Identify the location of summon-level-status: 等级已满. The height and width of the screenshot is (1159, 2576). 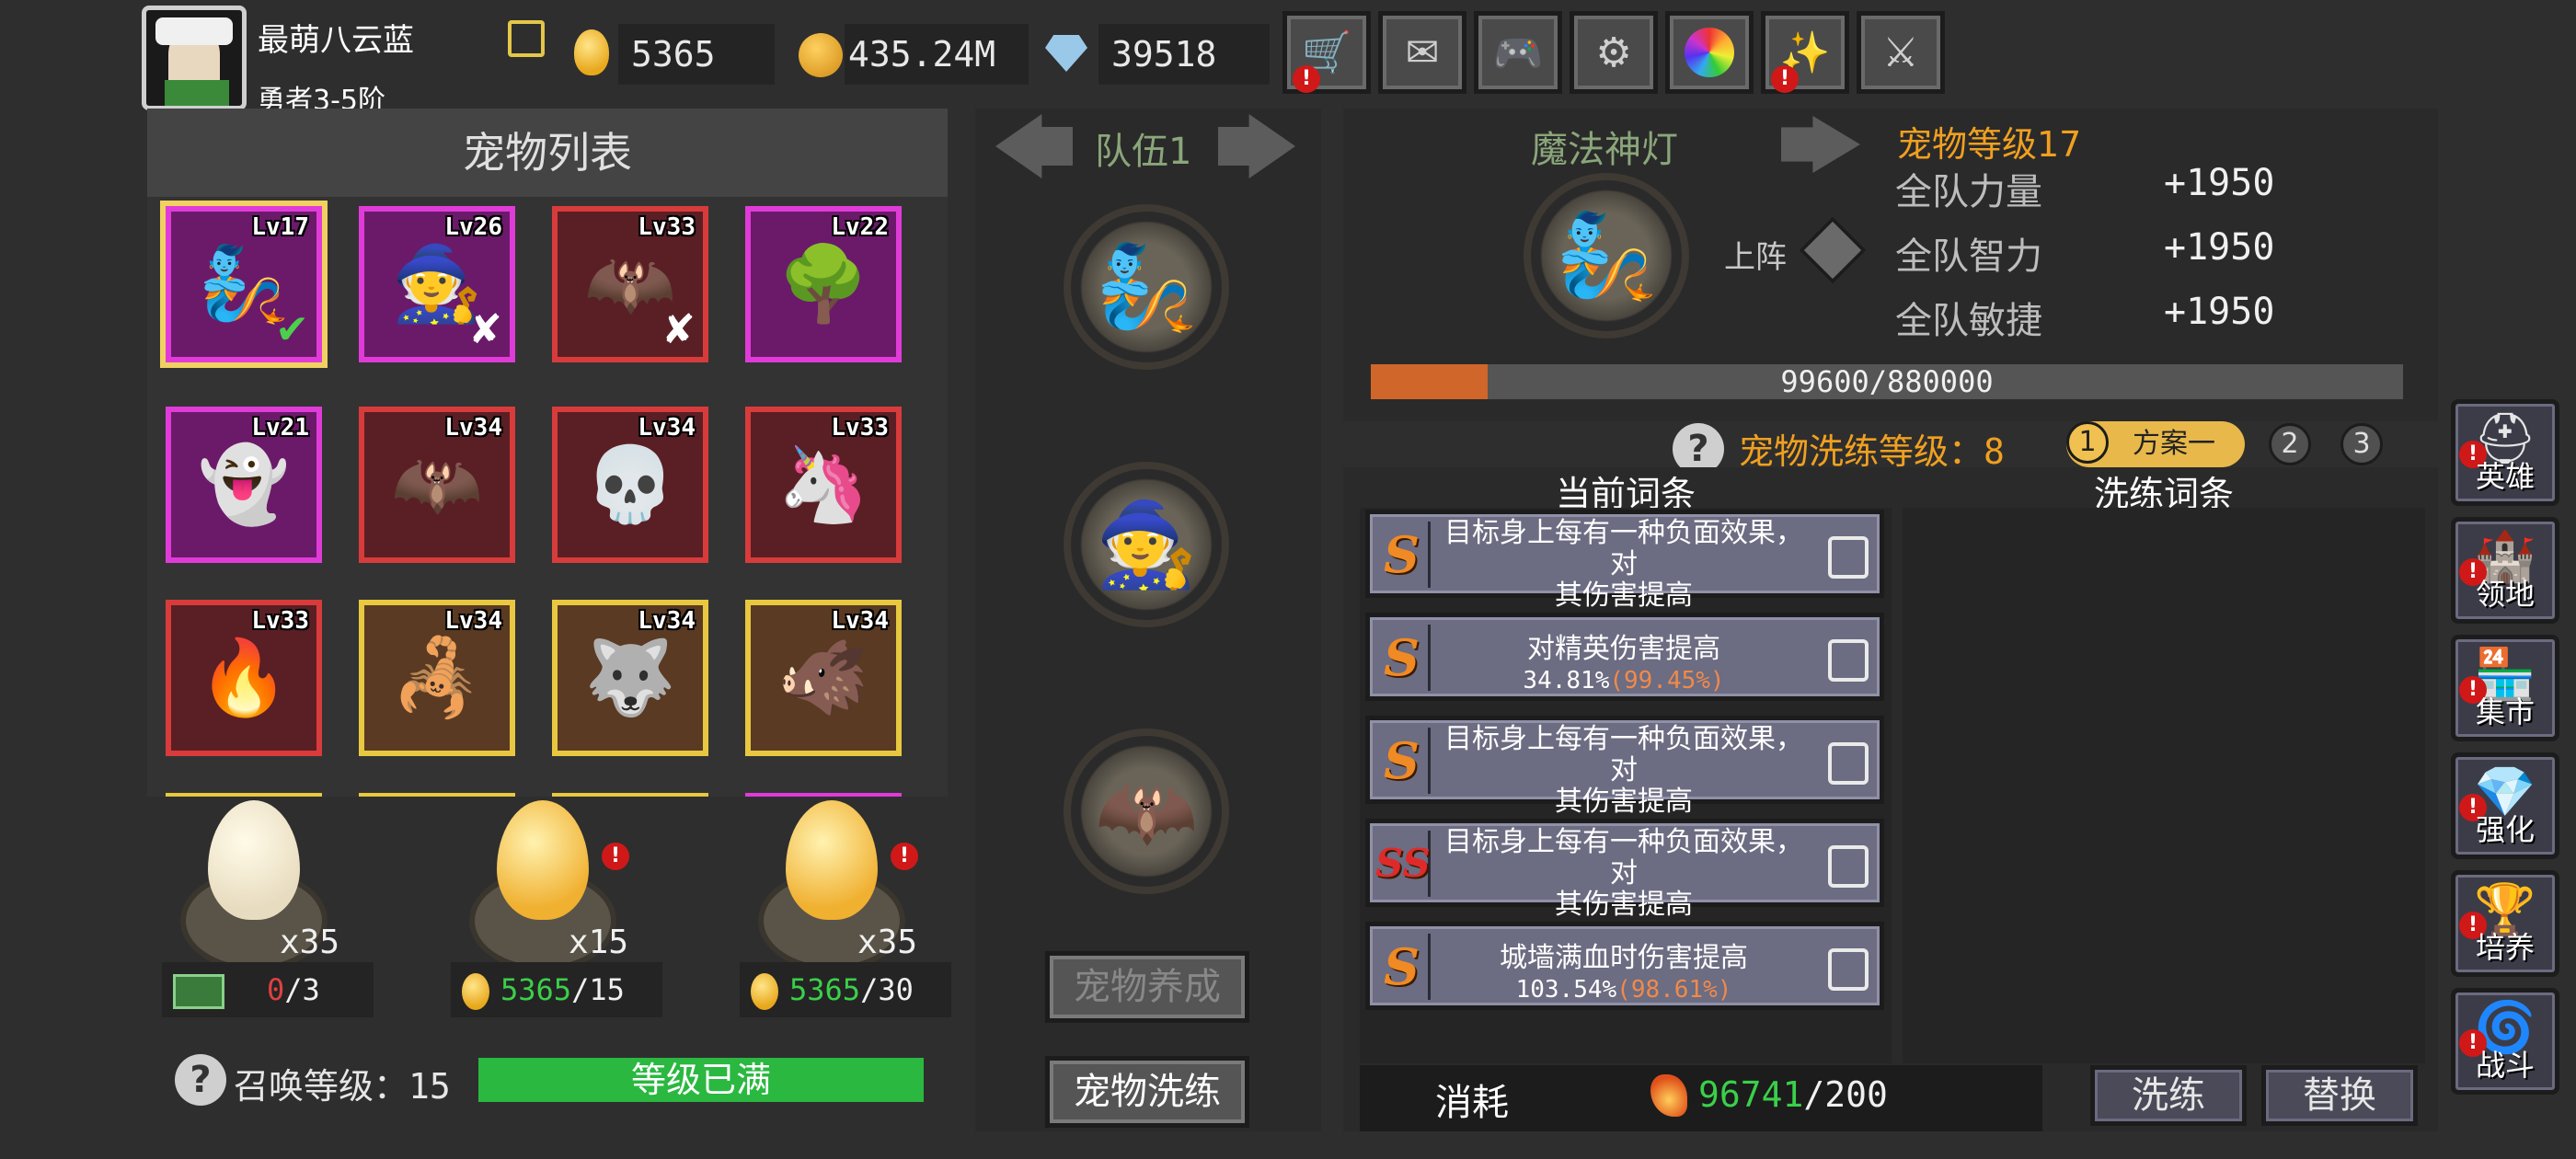
(701, 1080).